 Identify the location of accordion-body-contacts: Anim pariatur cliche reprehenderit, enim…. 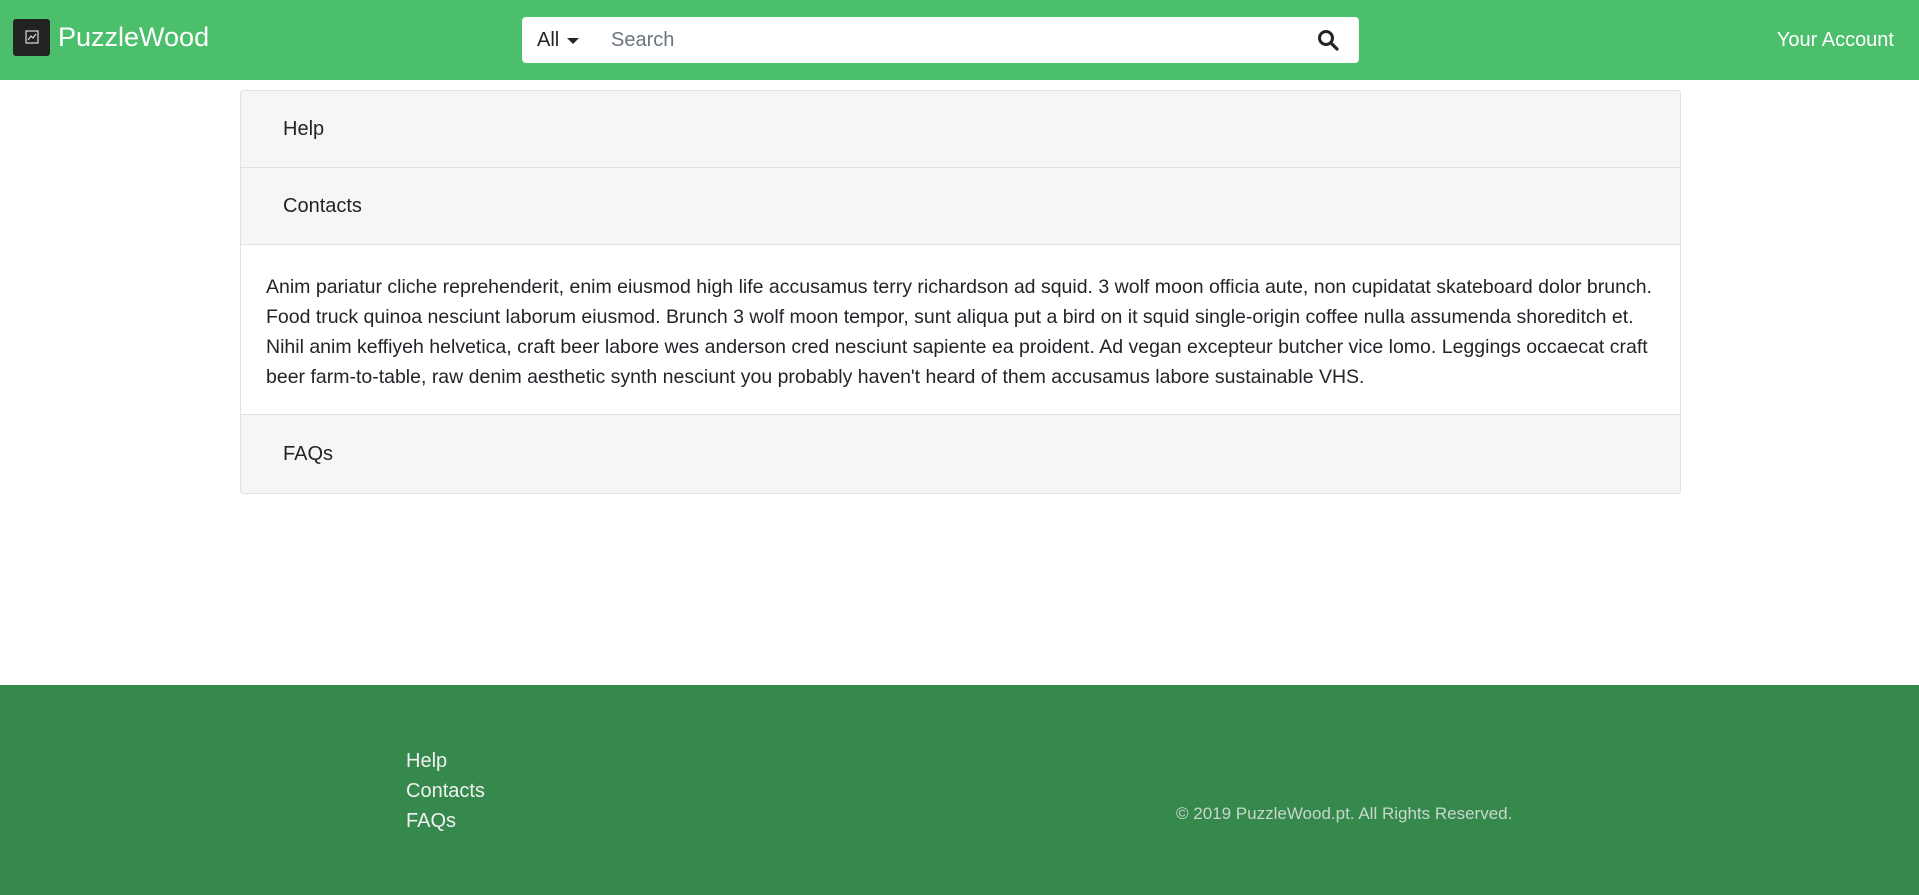
(960, 330).